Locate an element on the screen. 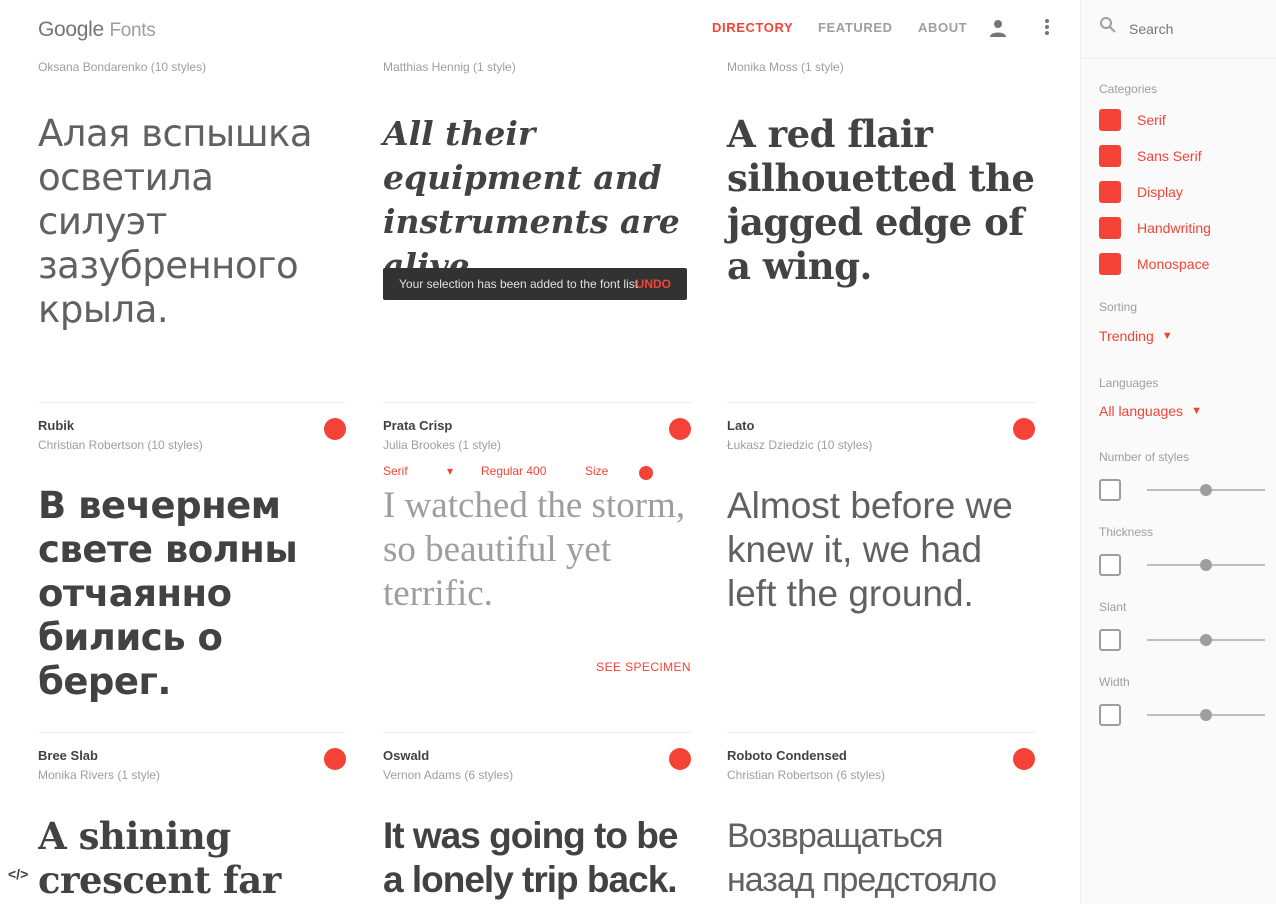 The height and width of the screenshot is (904, 1276). font-sample: It was going to be a lonely trip back. is located at coordinates (530, 857).